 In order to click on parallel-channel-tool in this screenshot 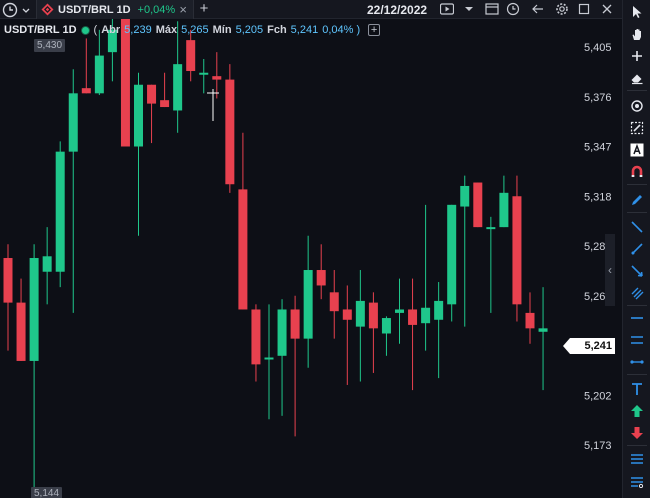, I will do `click(637, 293)`.